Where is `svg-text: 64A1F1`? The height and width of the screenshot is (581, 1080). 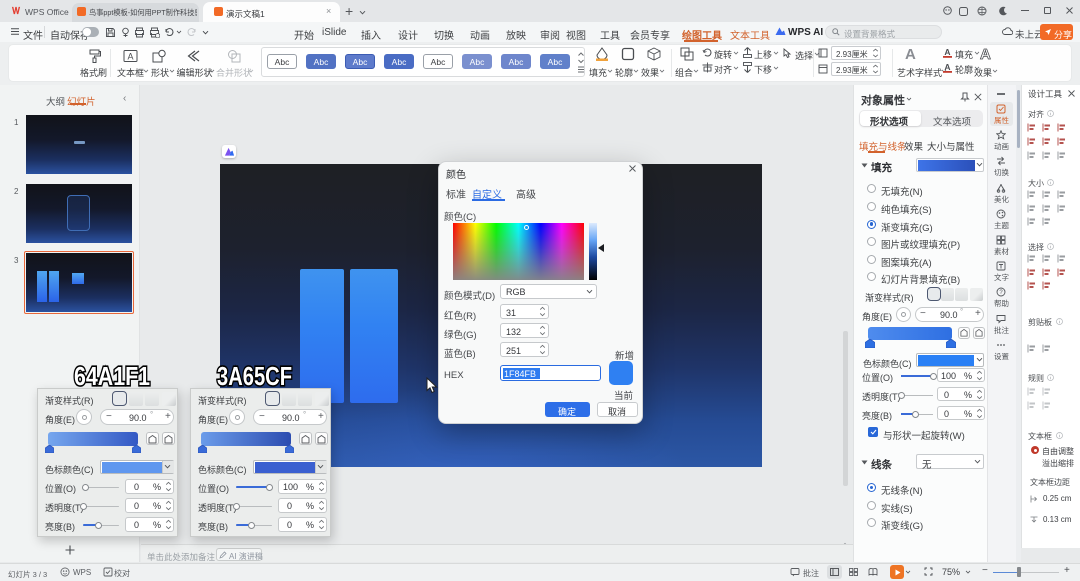 svg-text: 64A1F1 is located at coordinates (112, 375).